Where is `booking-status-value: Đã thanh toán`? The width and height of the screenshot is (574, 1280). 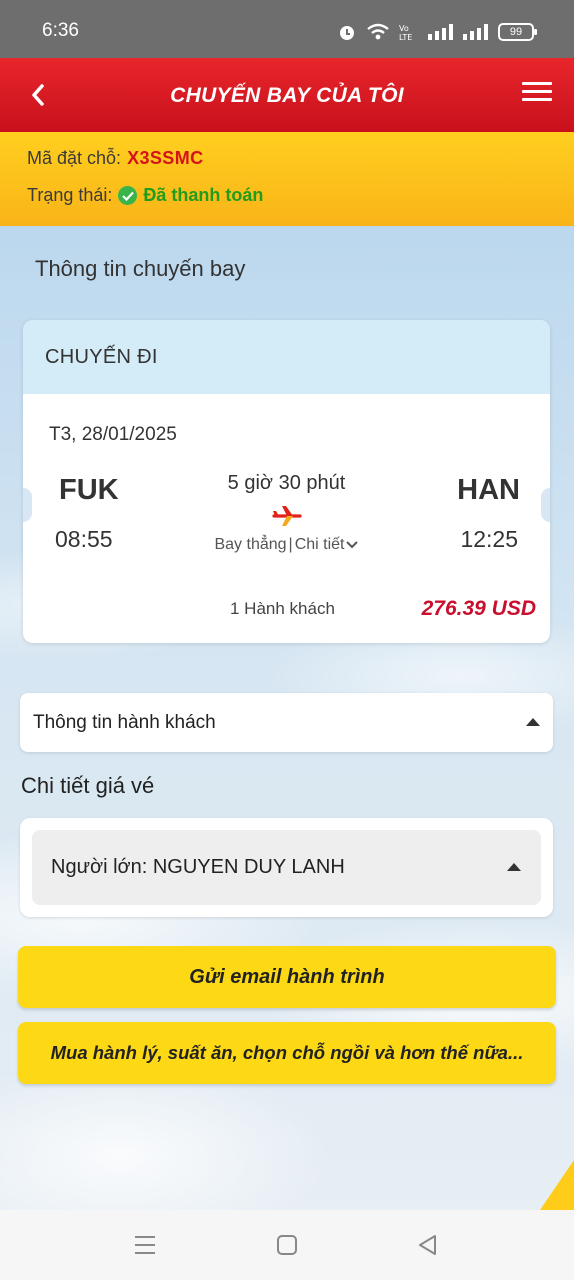
booking-status-value: Đã thanh toán is located at coordinates (203, 195).